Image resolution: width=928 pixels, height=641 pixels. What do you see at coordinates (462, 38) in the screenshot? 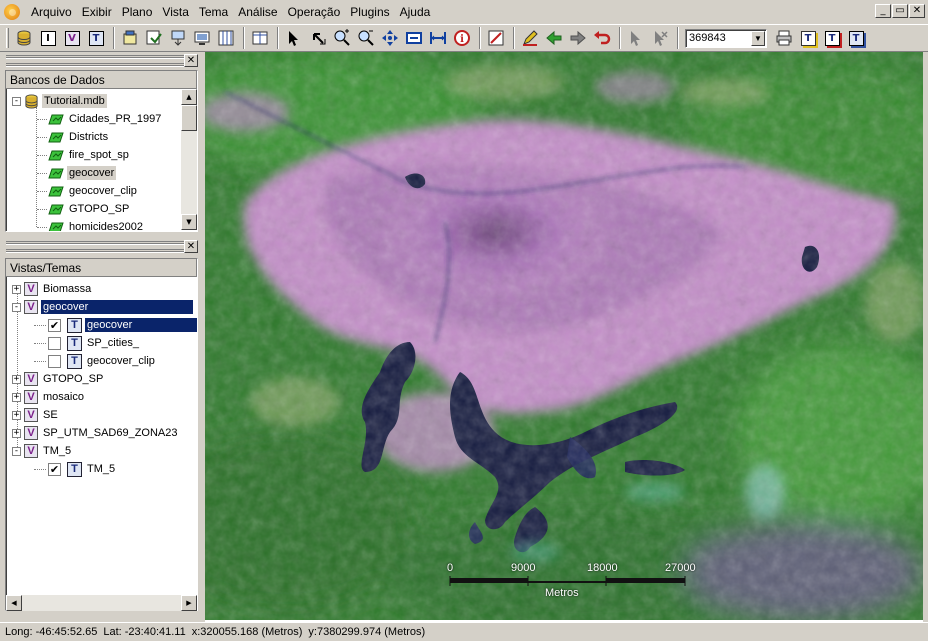
I see `info-tool: i` at bounding box center [462, 38].